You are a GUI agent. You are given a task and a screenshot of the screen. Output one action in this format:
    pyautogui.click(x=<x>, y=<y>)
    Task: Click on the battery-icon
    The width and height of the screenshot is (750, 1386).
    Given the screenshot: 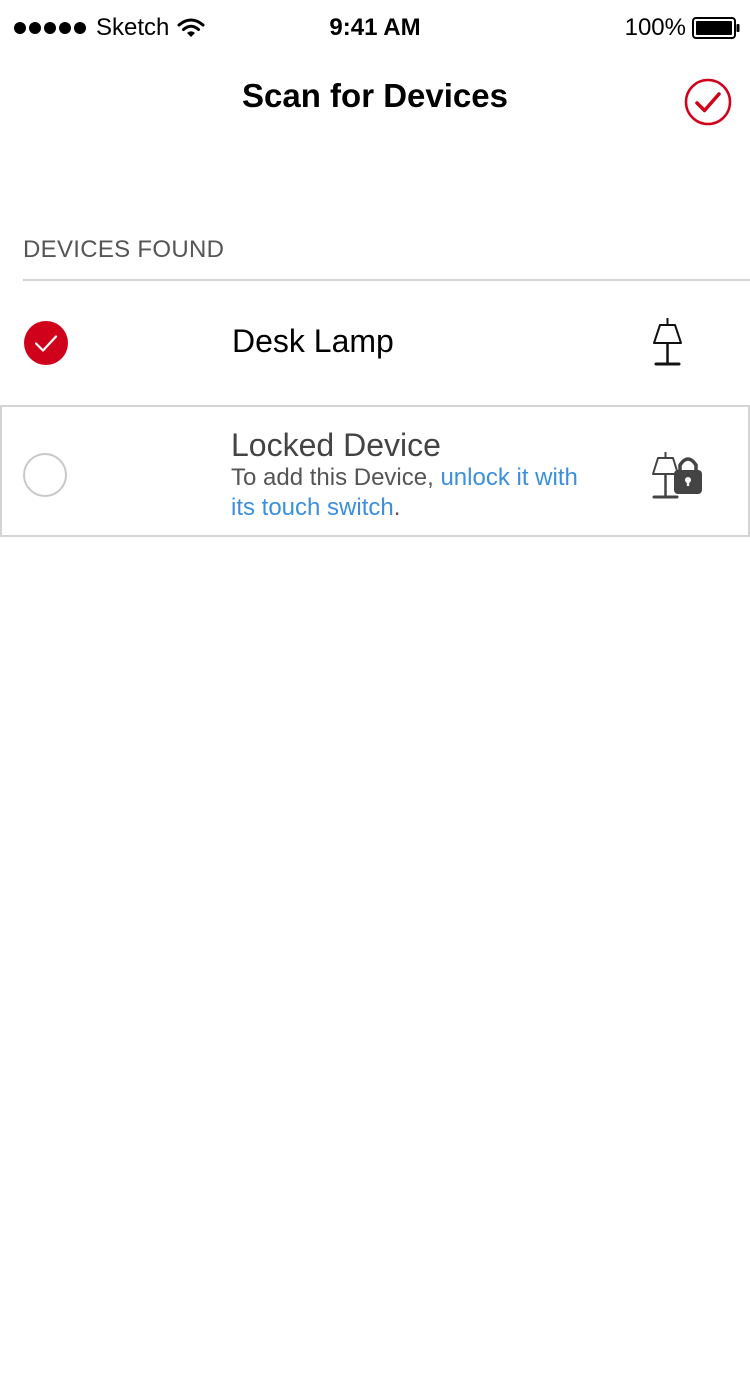 What is the action you would take?
    pyautogui.click(x=716, y=28)
    